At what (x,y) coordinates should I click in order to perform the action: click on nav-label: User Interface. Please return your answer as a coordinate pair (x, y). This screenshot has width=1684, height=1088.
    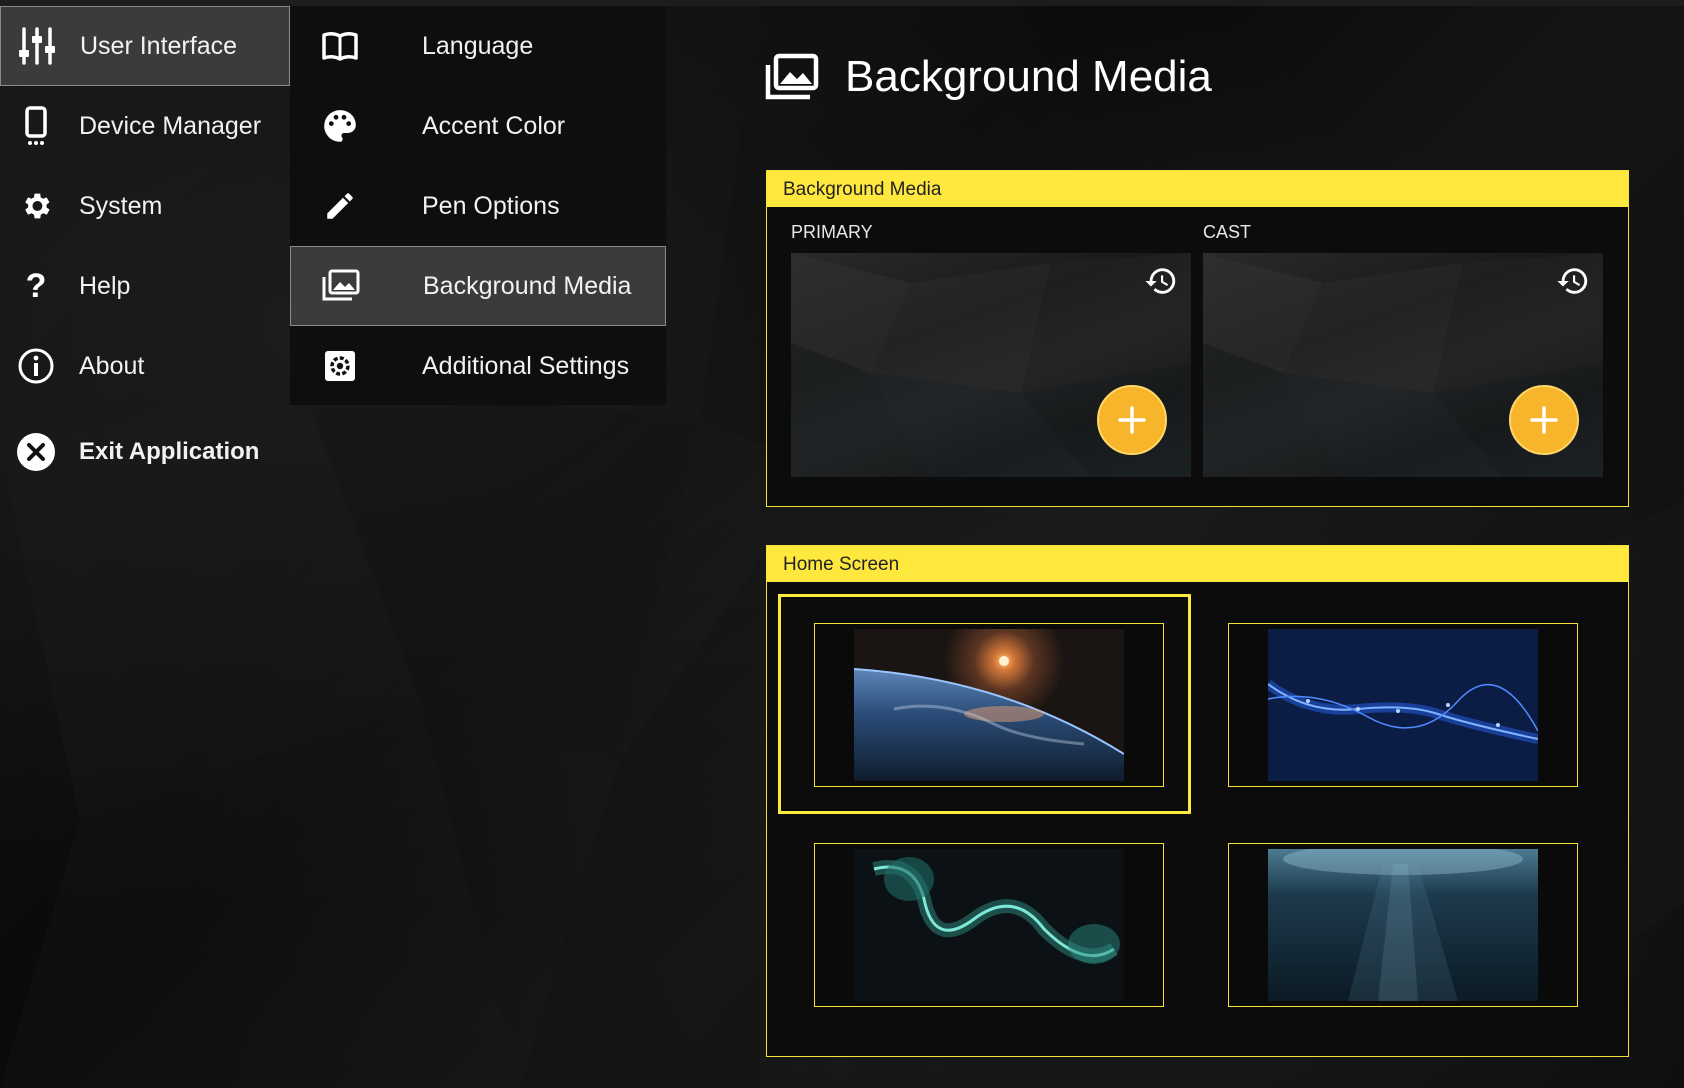
    Looking at the image, I should click on (159, 45).